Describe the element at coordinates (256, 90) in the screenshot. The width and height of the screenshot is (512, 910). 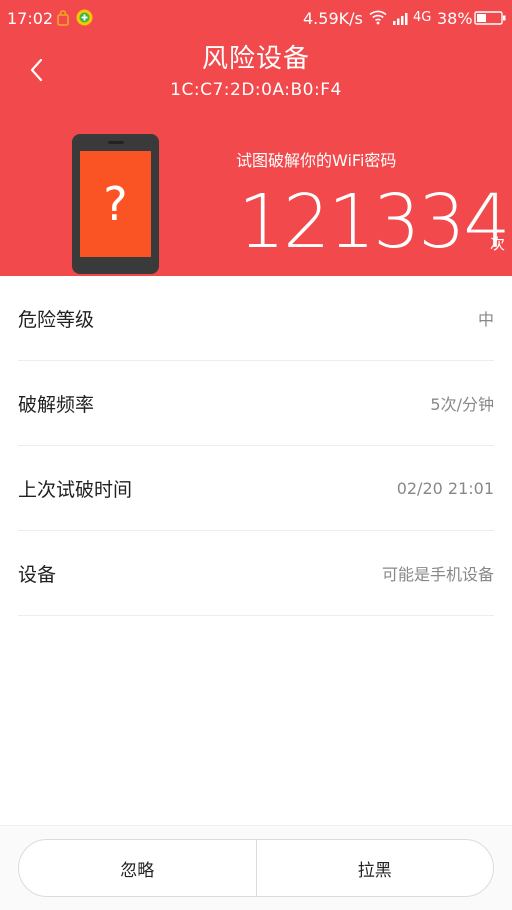
I see `mac-address: 1C:C7:2D:0A:B0:F4` at that location.